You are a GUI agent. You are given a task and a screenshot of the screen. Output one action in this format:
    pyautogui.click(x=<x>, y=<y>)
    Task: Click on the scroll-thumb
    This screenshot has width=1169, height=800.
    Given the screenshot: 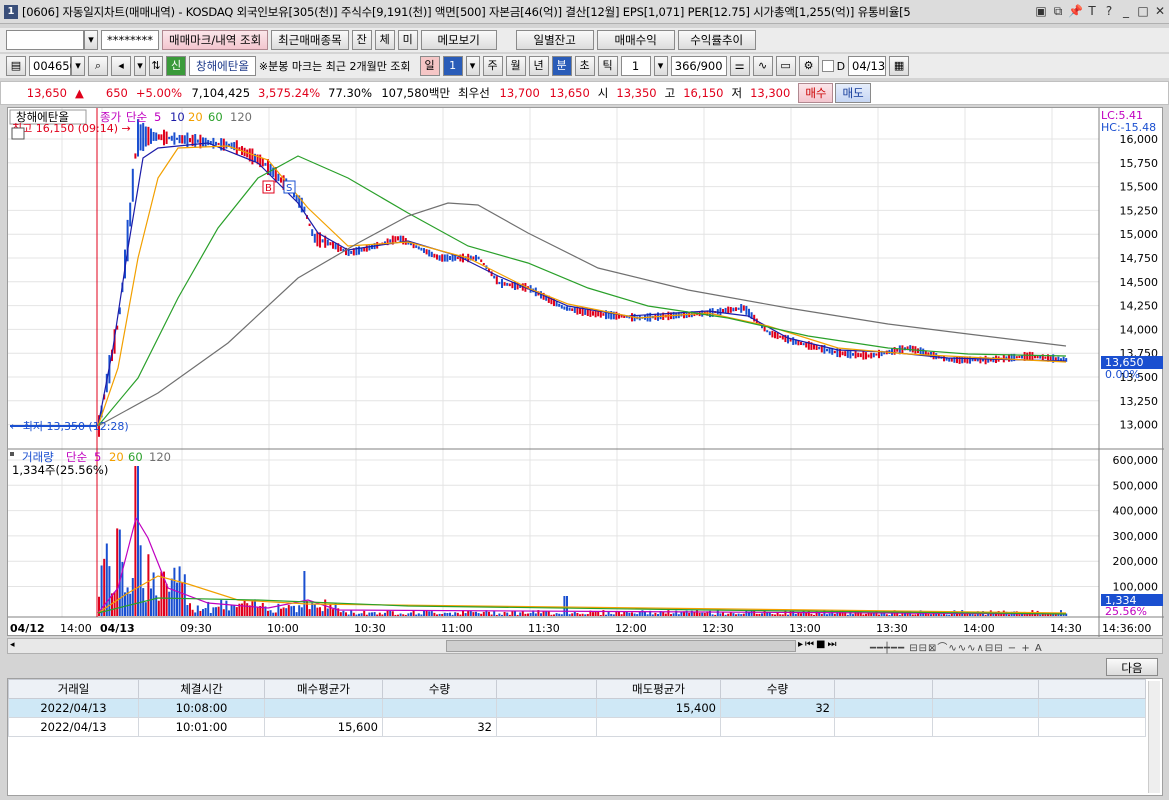 What is the action you would take?
    pyautogui.click(x=621, y=646)
    